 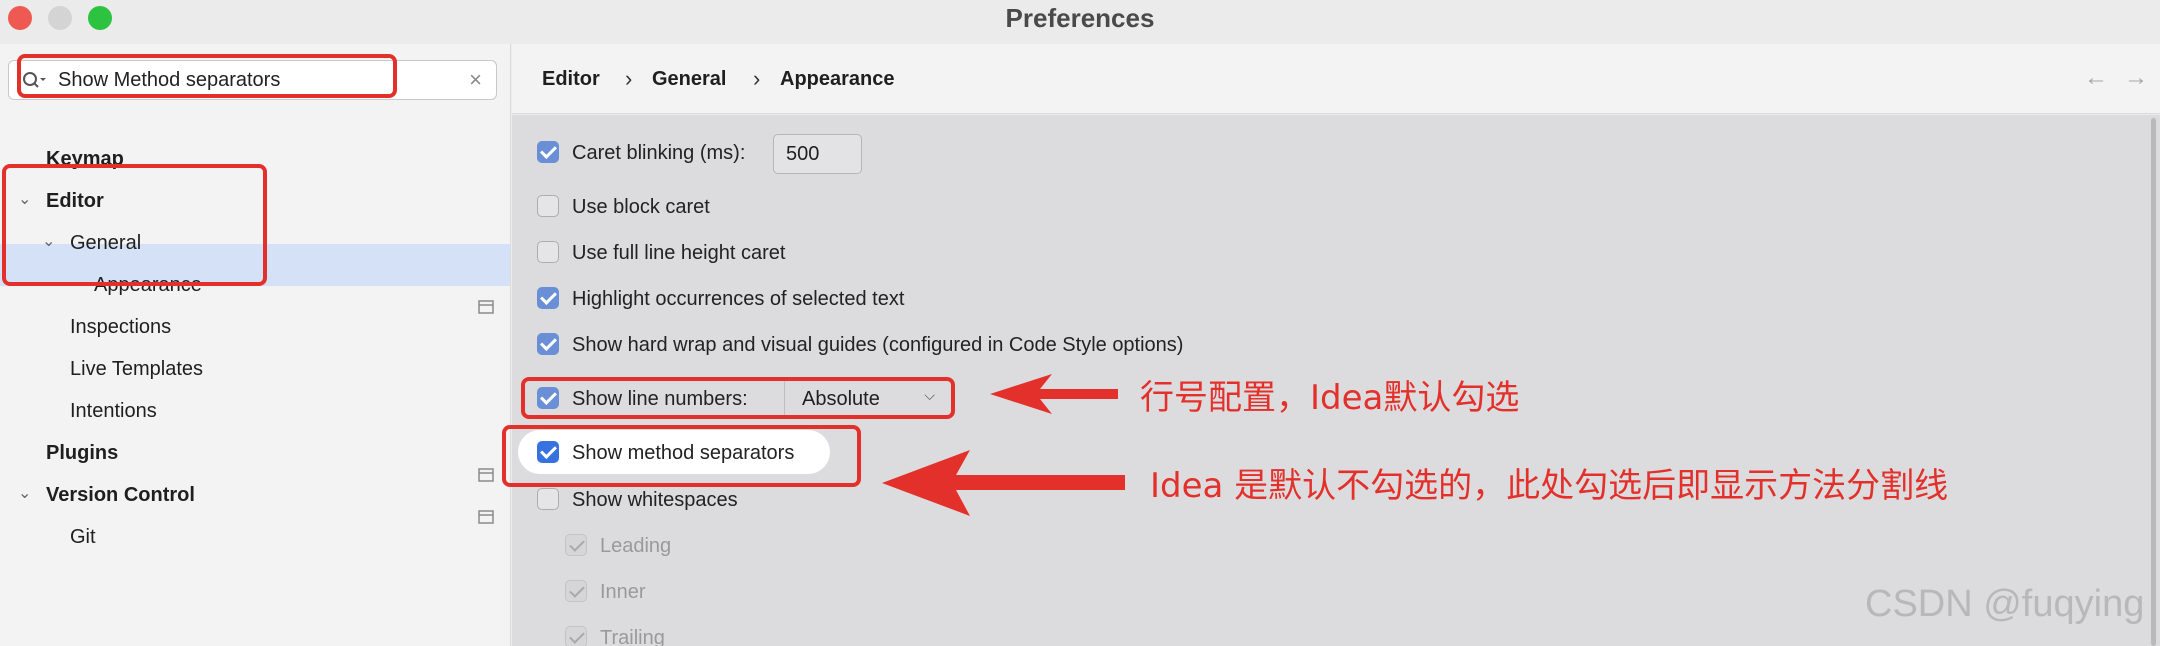 I want to click on tree-item-version-control: Version Control, so click(x=120, y=495).